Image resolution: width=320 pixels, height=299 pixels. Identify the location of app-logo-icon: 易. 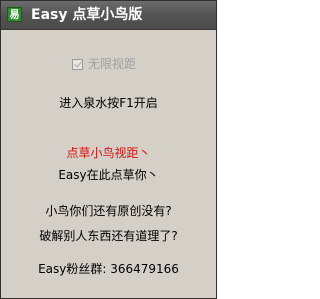
(14, 14).